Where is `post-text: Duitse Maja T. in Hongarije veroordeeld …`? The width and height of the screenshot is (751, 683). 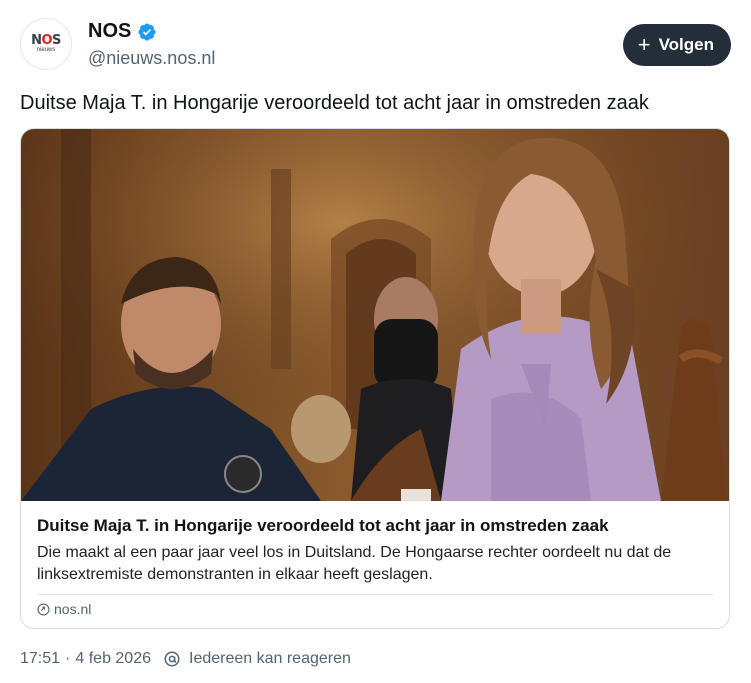 post-text: Duitse Maja T. in Hongarije veroordeeld … is located at coordinates (334, 103).